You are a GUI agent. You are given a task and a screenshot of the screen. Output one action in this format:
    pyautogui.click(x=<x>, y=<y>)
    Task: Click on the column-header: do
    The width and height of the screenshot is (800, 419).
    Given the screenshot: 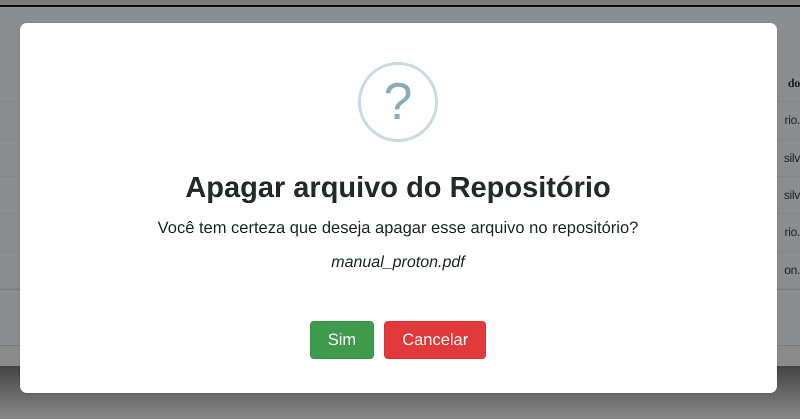 What is the action you would take?
    pyautogui.click(x=794, y=83)
    